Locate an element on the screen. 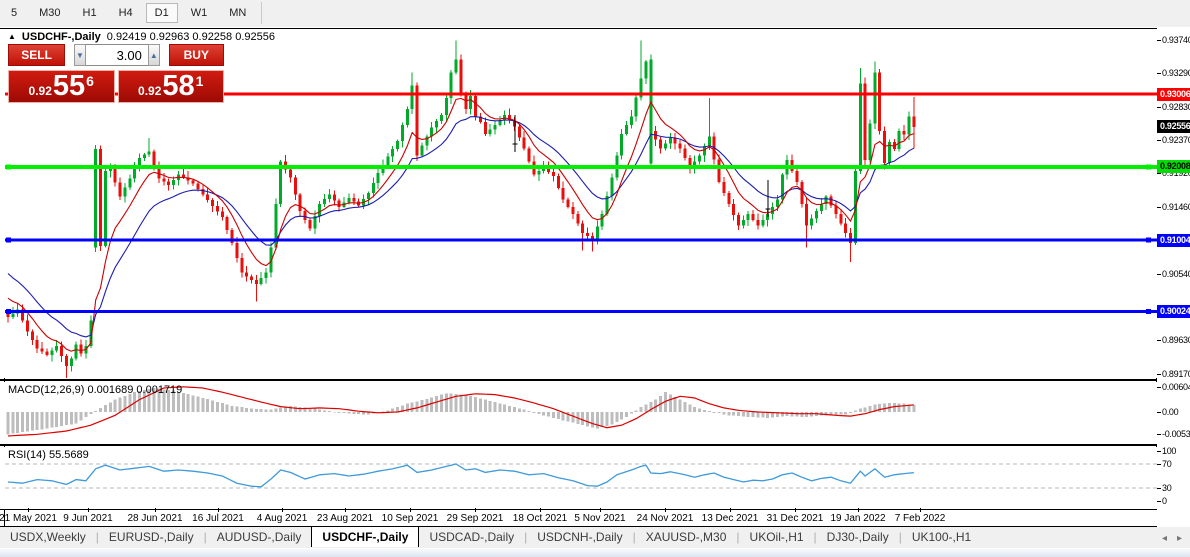 The image size is (1190, 557). rsi-separator is located at coordinates (595, 445).